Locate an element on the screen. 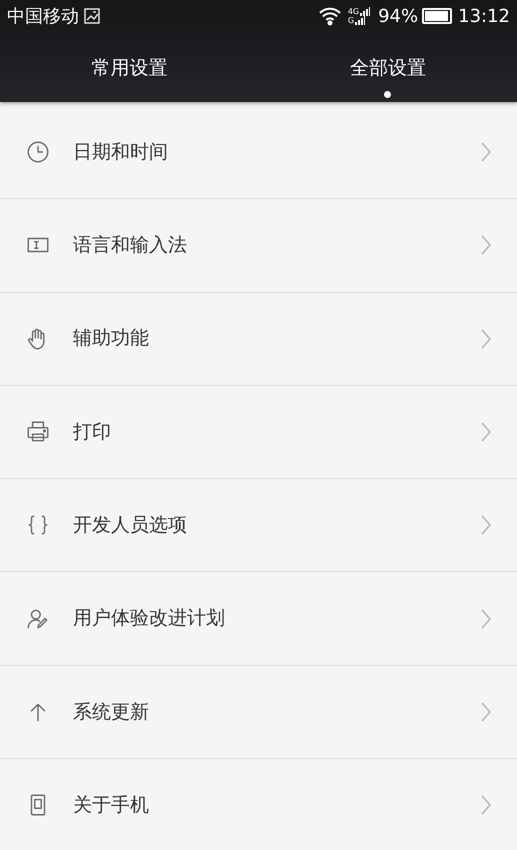 The height and width of the screenshot is (850, 517). battery-percent: 94% is located at coordinates (398, 16).